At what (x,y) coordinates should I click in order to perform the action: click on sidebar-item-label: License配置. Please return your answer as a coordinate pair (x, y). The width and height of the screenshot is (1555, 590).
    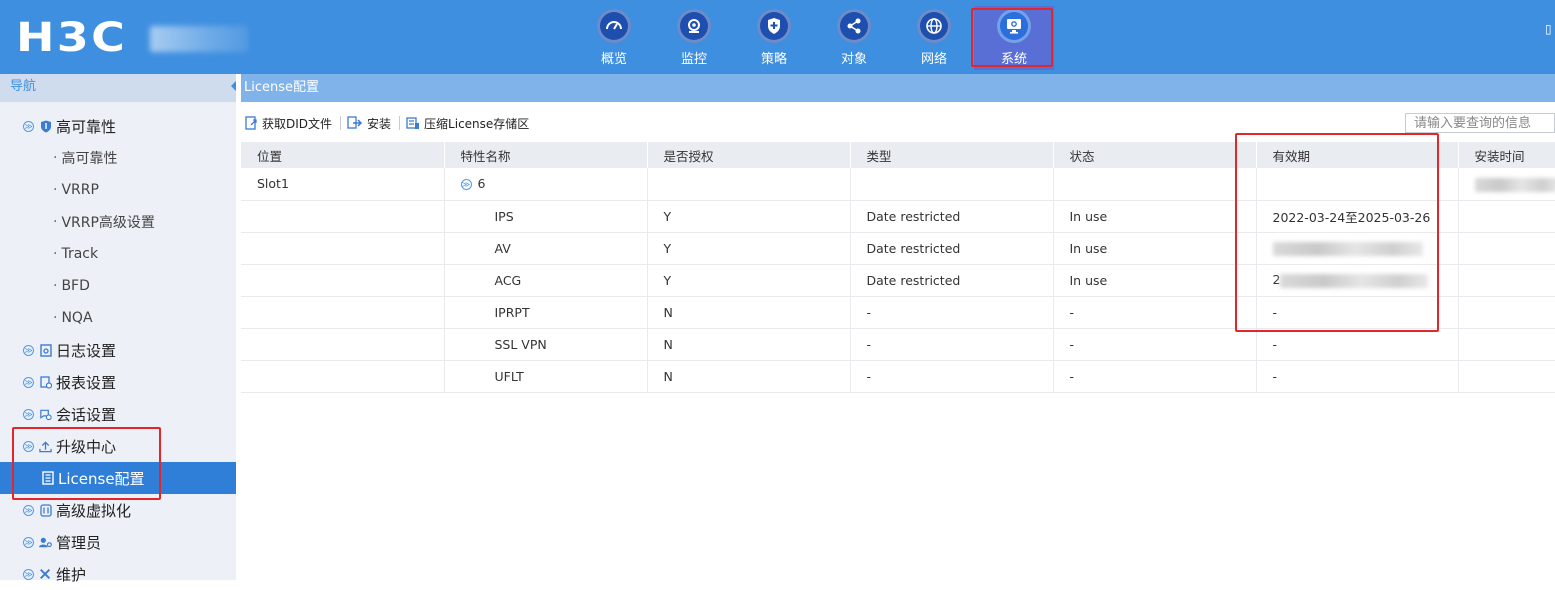
    Looking at the image, I should click on (101, 478).